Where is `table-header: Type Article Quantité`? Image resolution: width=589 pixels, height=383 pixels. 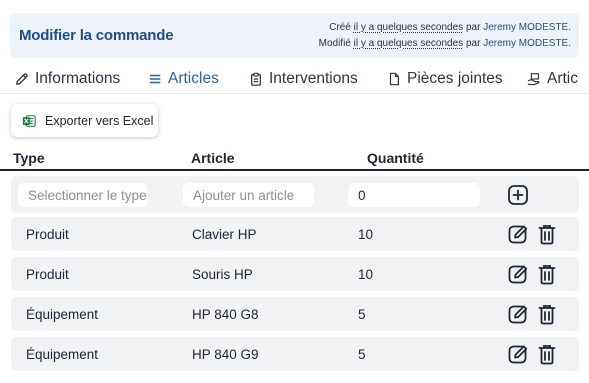 table-header: Type Article Quantité is located at coordinates (294, 158).